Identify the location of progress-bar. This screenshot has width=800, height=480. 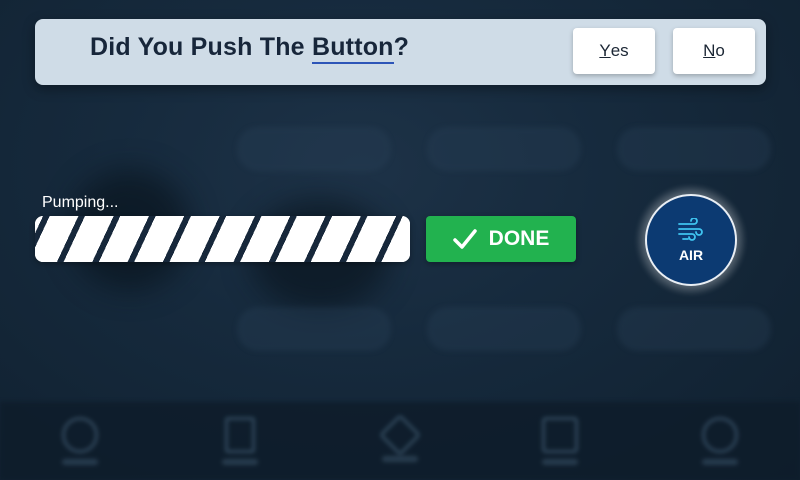
(222, 239).